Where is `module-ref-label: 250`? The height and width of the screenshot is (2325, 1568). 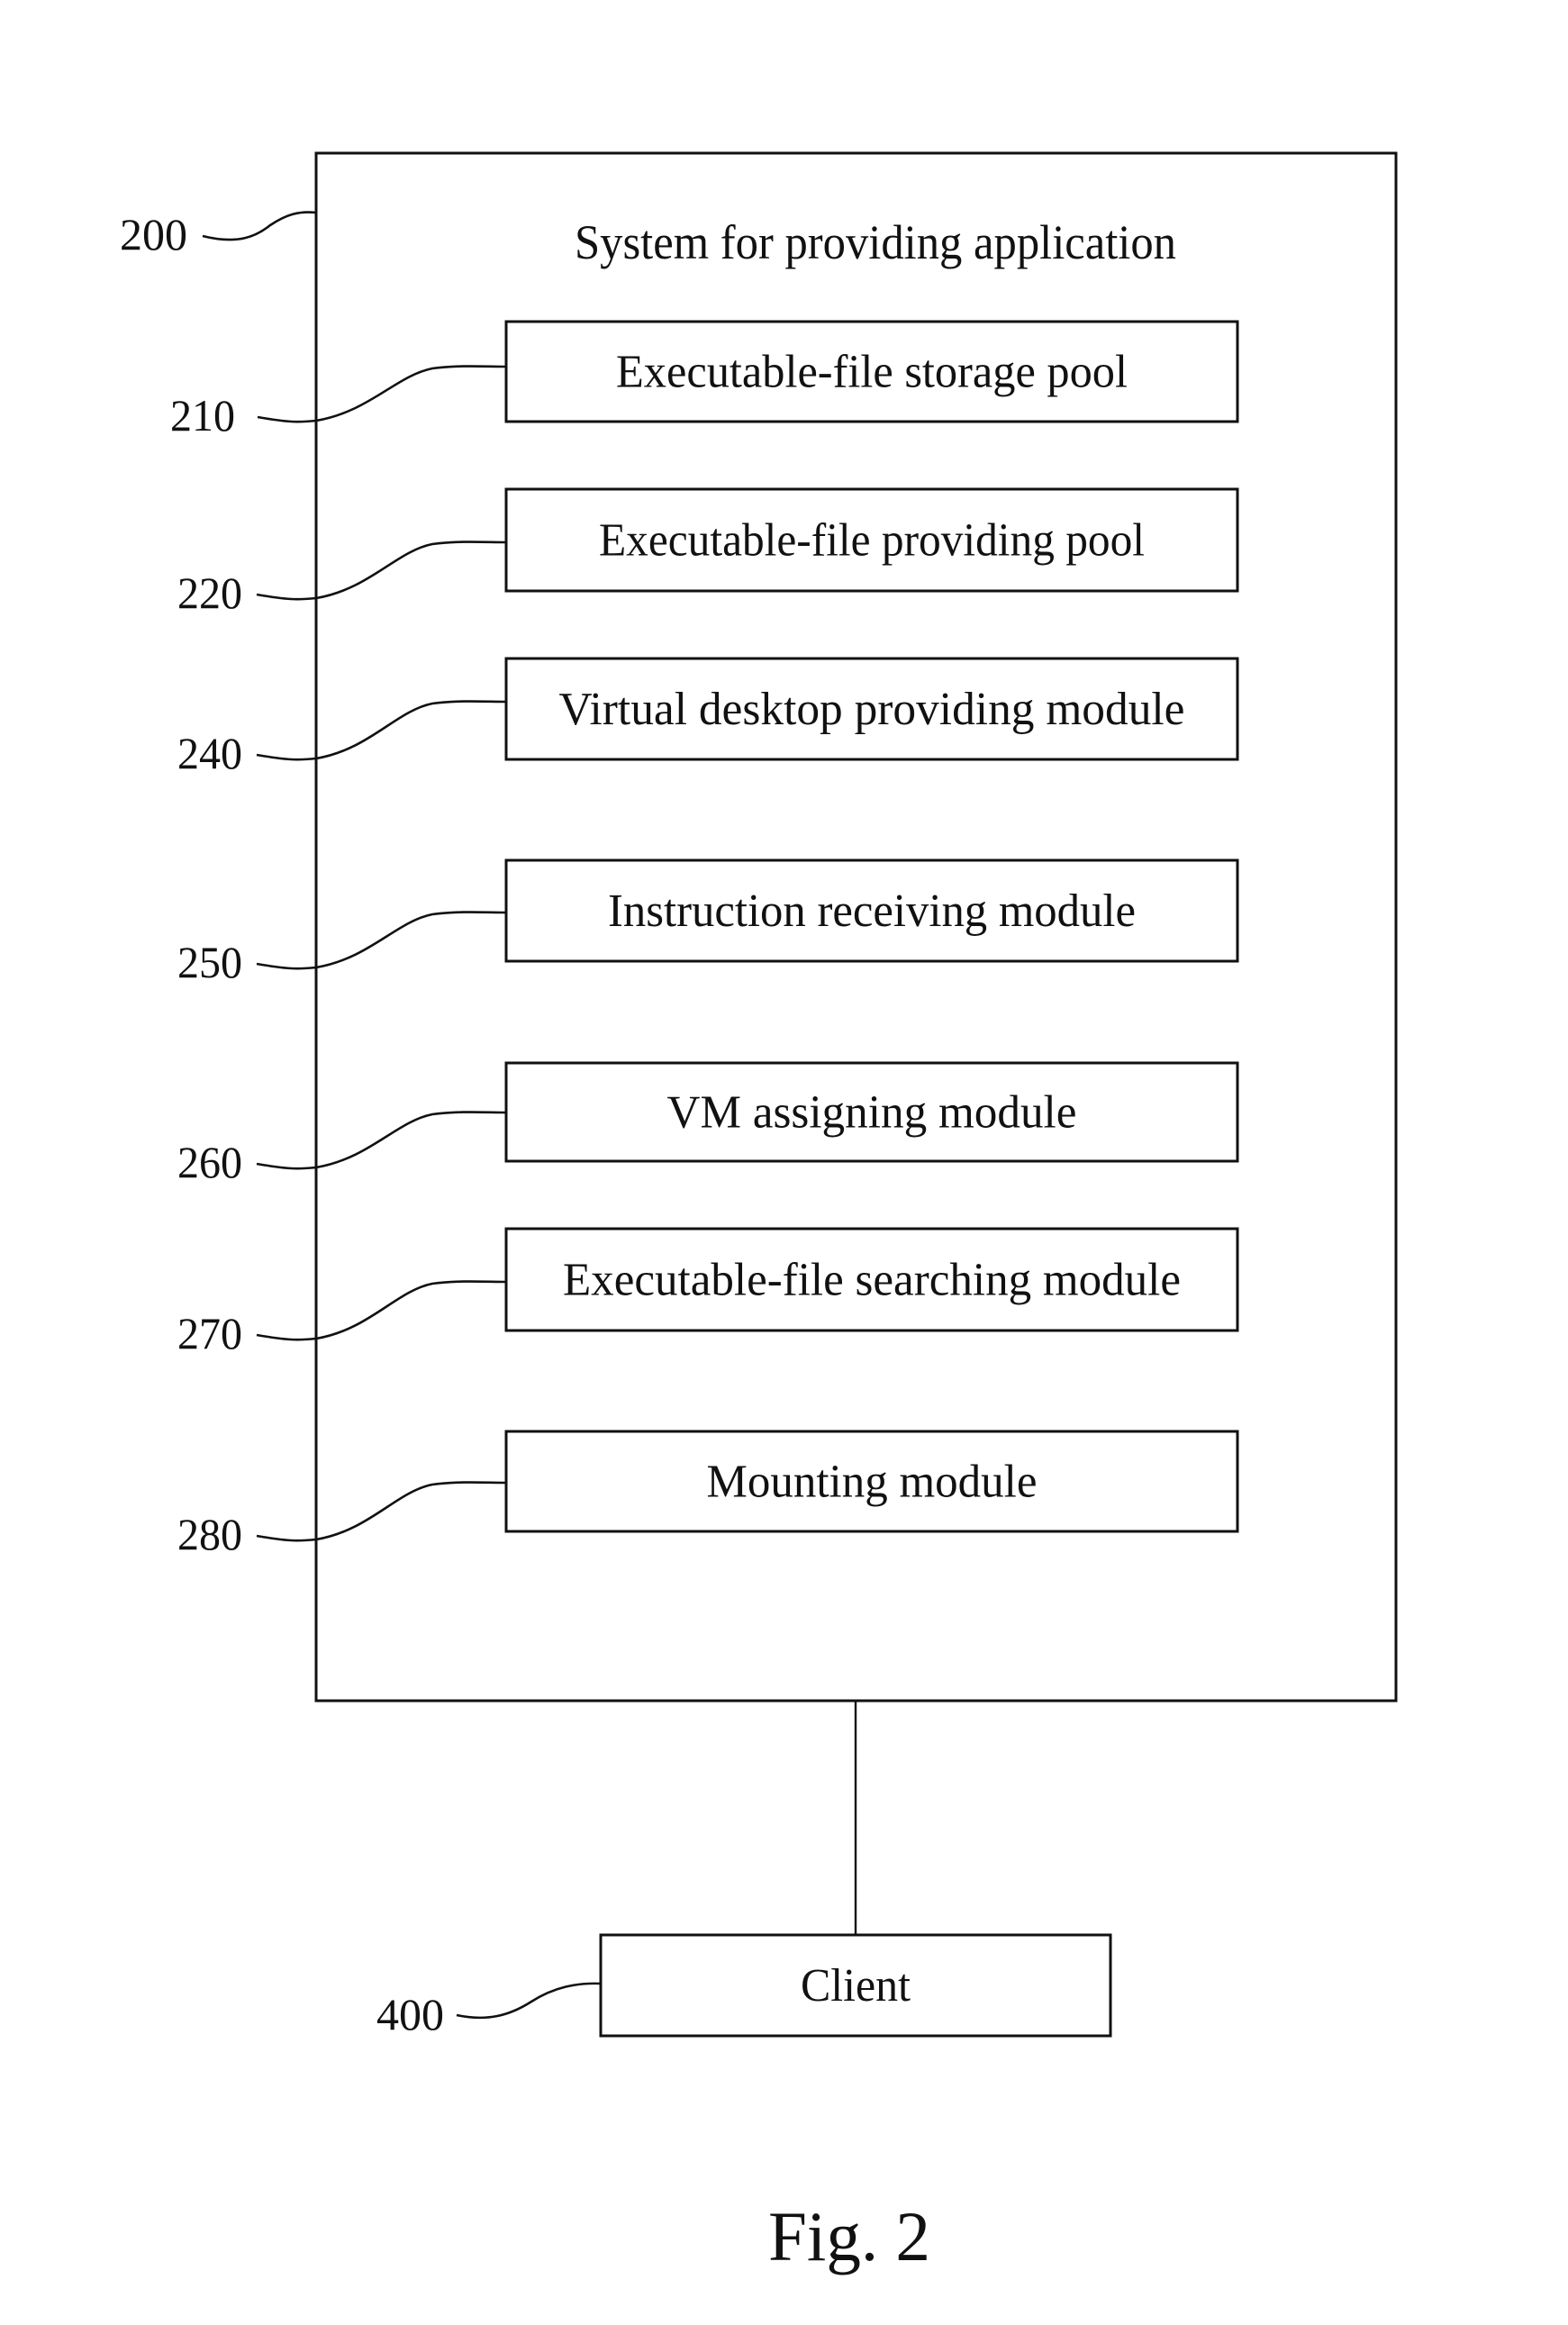 module-ref-label: 250 is located at coordinates (209, 962).